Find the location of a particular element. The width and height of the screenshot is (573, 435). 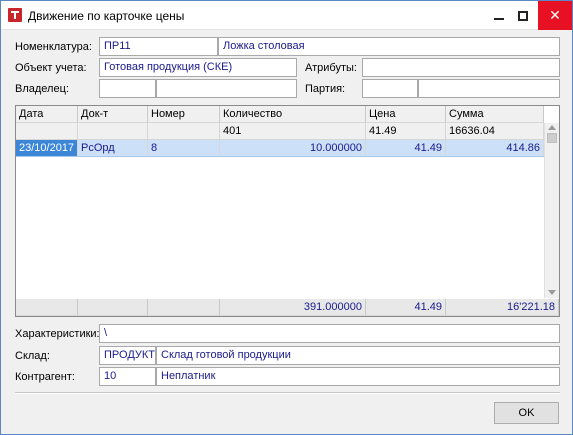

row-doc: РсОрд is located at coordinates (113, 148).